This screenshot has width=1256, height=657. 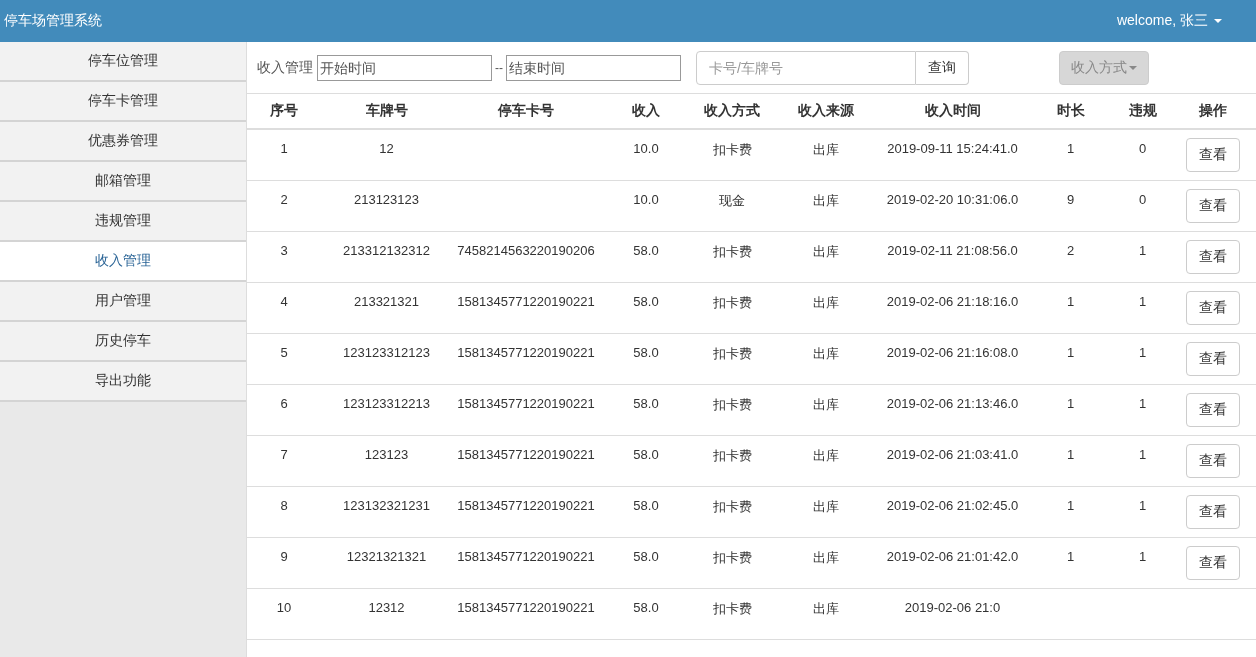 What do you see at coordinates (1142, 200) in the screenshot?
I see `table-cell-text: 0` at bounding box center [1142, 200].